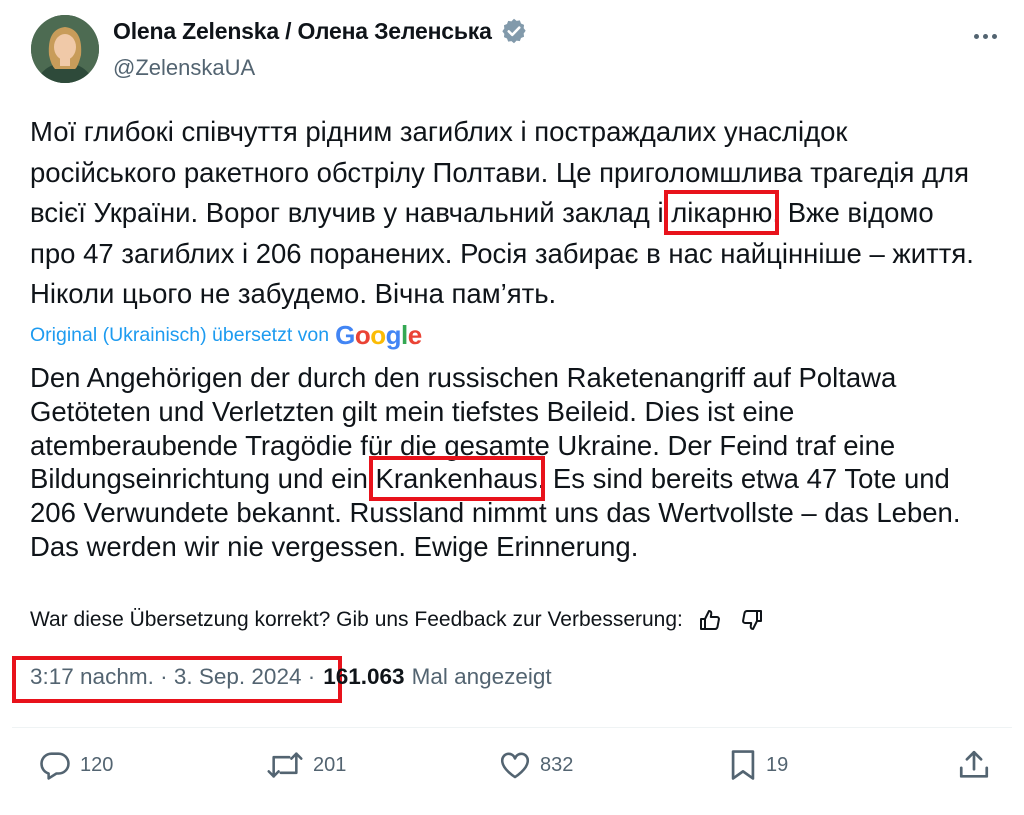 The height and width of the screenshot is (815, 1024). What do you see at coordinates (65, 49) in the screenshot?
I see `avatar` at bounding box center [65, 49].